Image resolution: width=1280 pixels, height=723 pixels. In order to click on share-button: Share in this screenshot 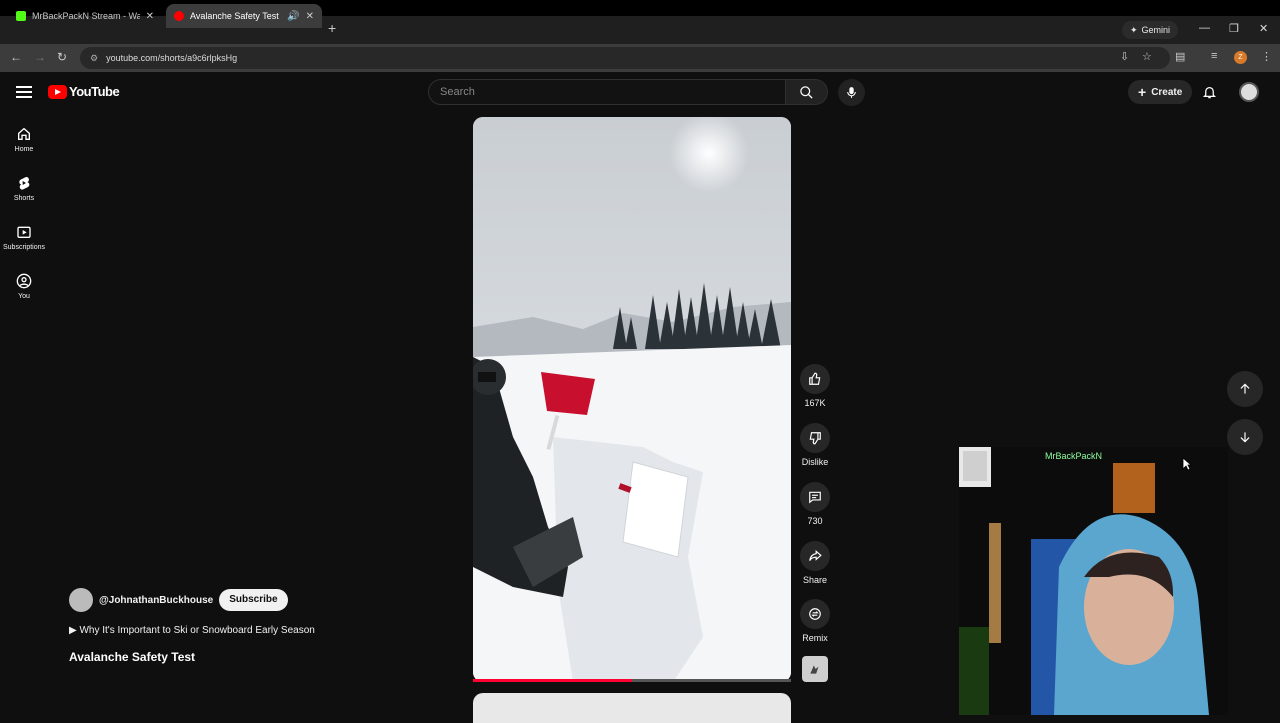, I will do `click(815, 563)`.